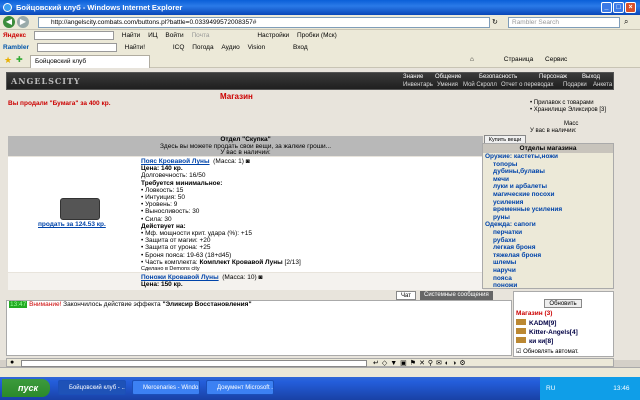 Image resolution: width=640 pixels, height=400 pixels. What do you see at coordinates (572, 110) in the screenshot?
I see `elixir-storage-link: • Хранилище Эликсиров [3]` at bounding box center [572, 110].